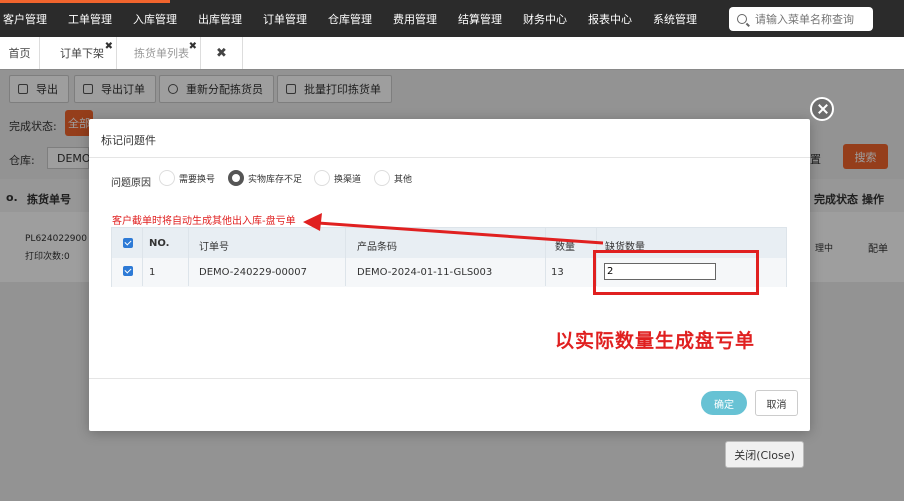  I want to click on tab-home: 首页, so click(20, 53).